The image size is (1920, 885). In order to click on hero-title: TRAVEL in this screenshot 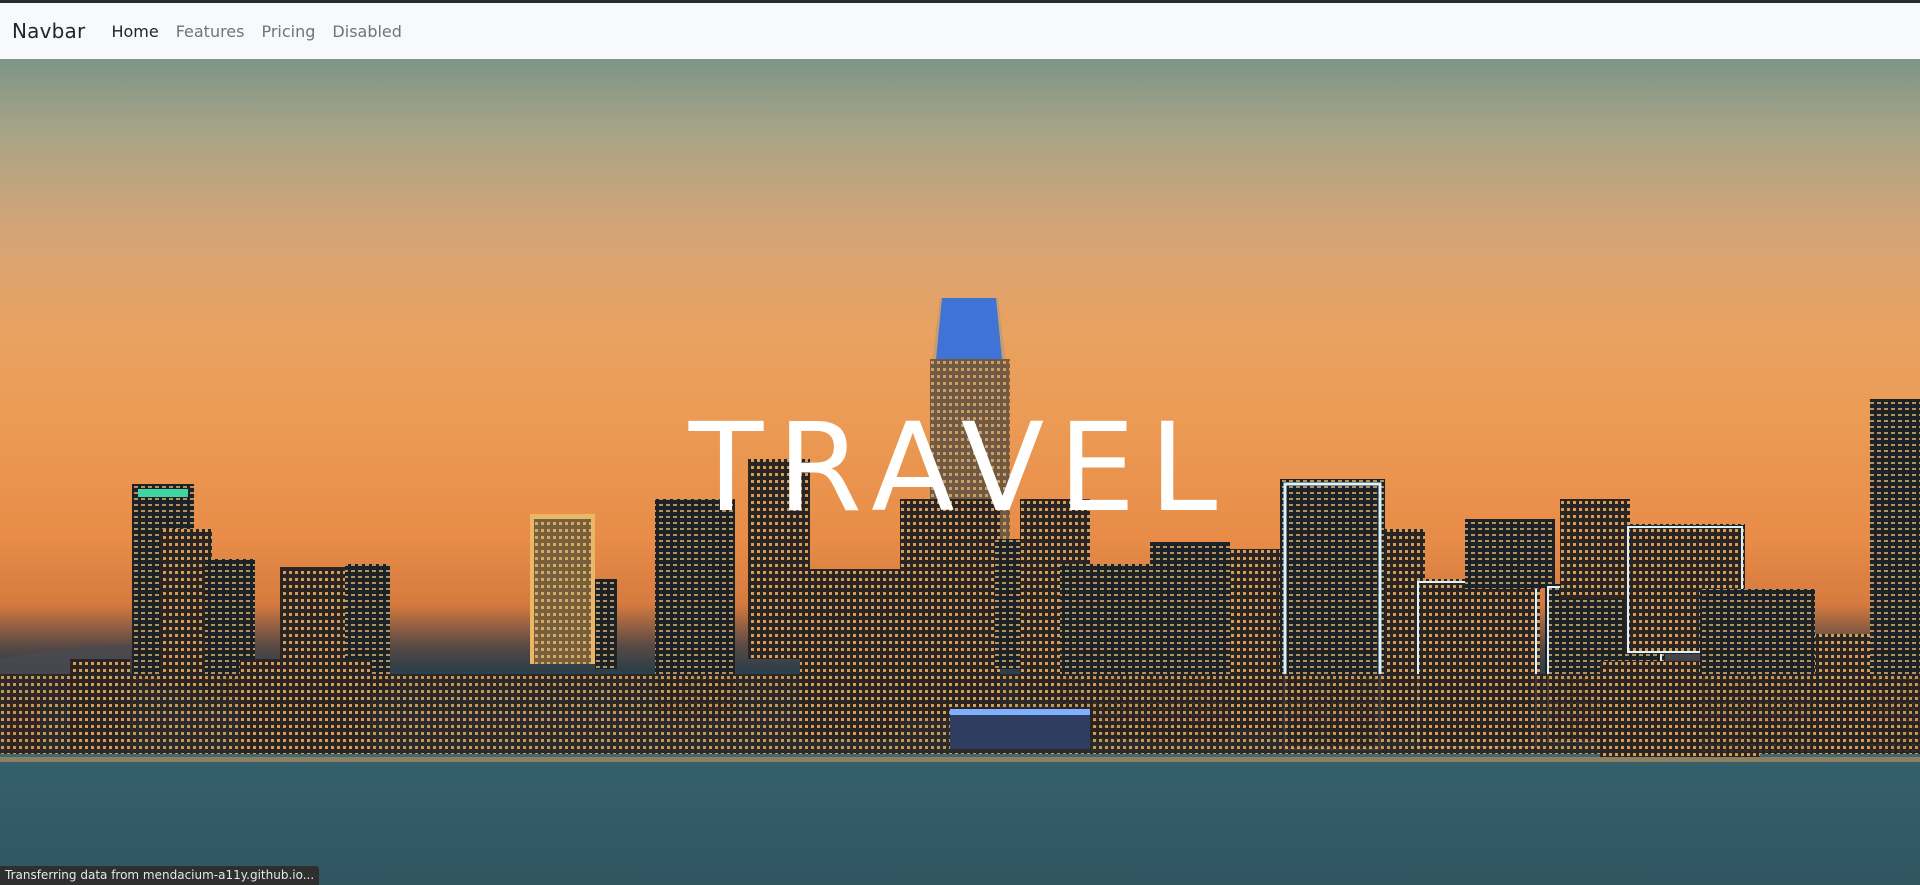, I will do `click(960, 468)`.